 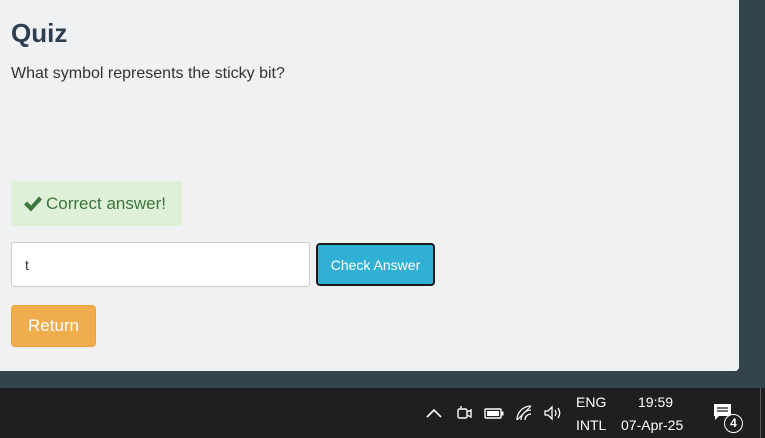 I want to click on show-desktop-button, so click(x=760, y=413).